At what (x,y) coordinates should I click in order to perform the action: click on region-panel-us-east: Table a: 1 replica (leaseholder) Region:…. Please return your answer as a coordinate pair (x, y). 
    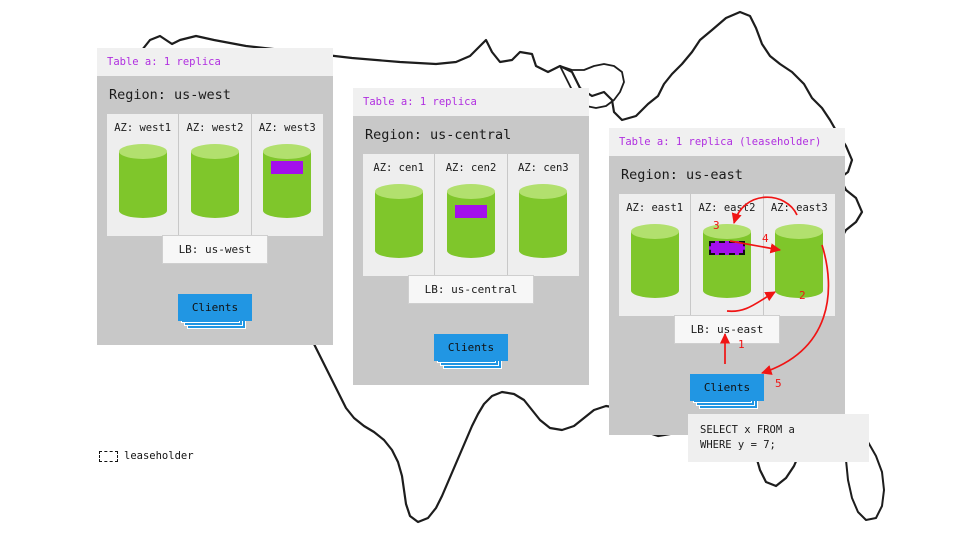
    Looking at the image, I should click on (727, 281).